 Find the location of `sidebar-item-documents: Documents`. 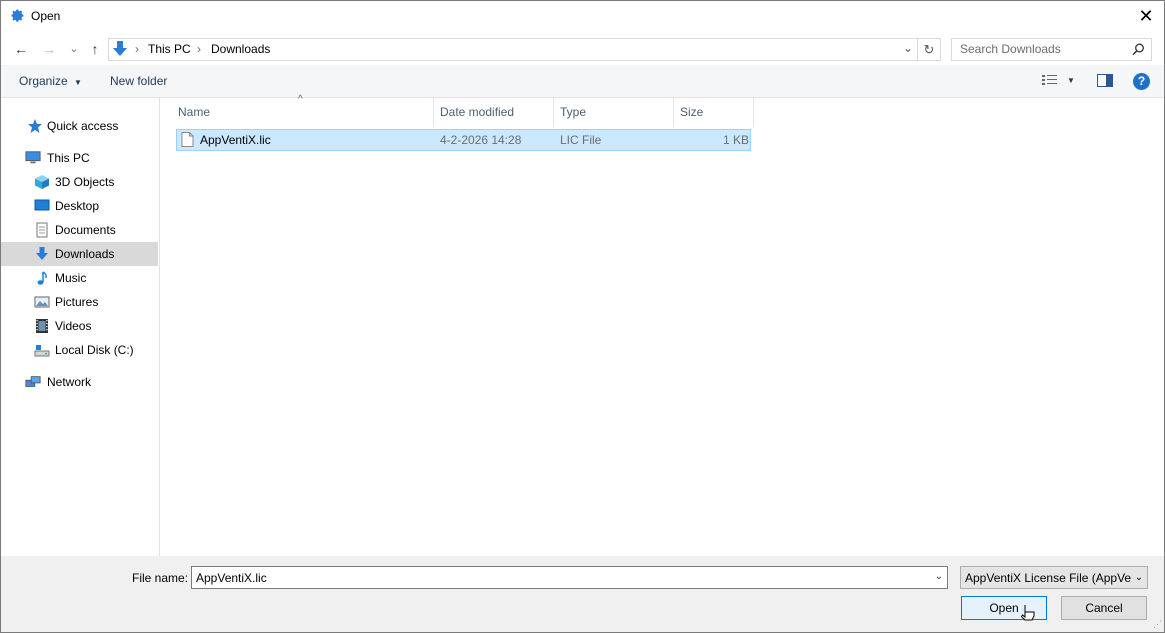

sidebar-item-documents: Documents is located at coordinates (79, 230).